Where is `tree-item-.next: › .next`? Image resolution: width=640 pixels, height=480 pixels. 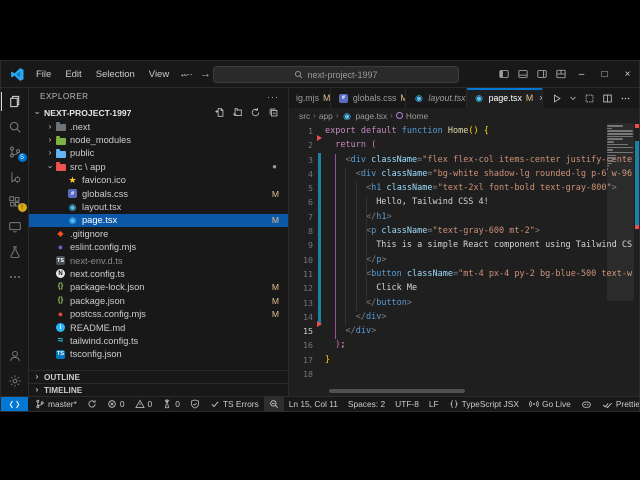
tree-item-.next: › .next is located at coordinates (158, 126).